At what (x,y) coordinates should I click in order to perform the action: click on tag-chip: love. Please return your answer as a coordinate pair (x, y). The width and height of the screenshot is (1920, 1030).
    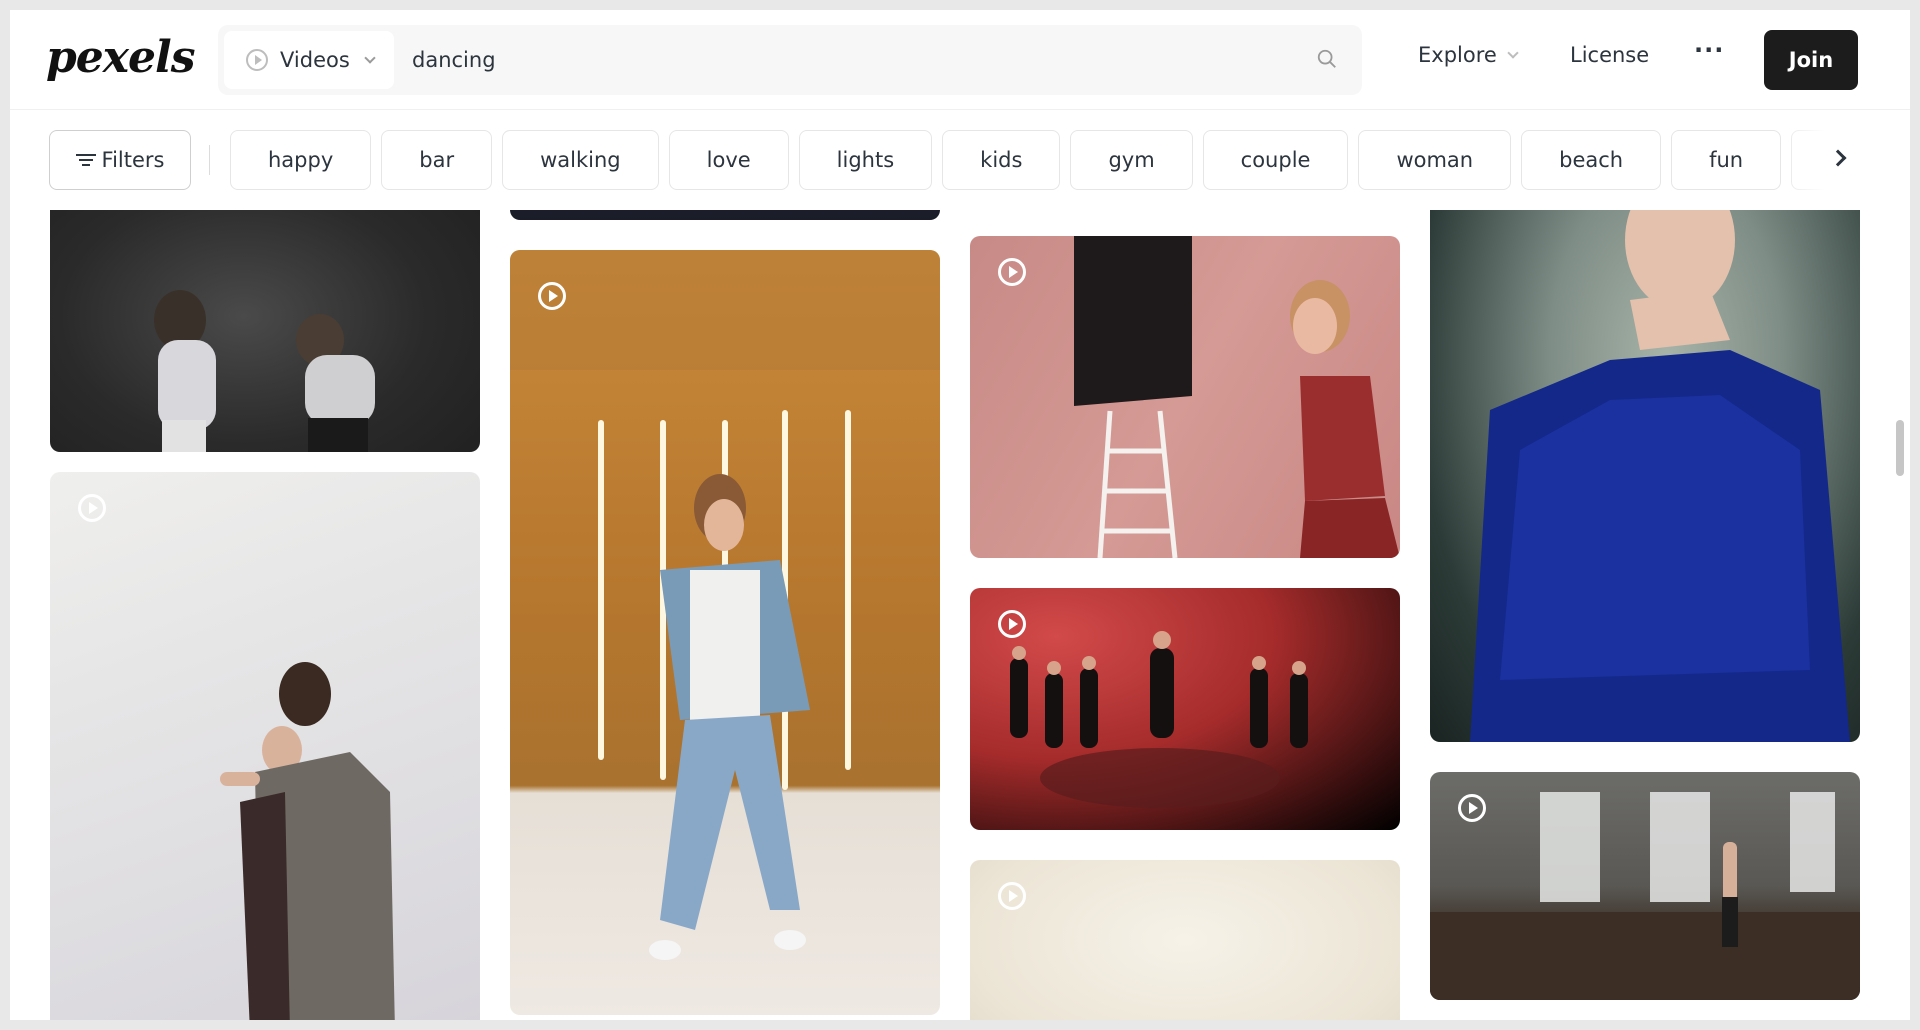
    Looking at the image, I should click on (728, 160).